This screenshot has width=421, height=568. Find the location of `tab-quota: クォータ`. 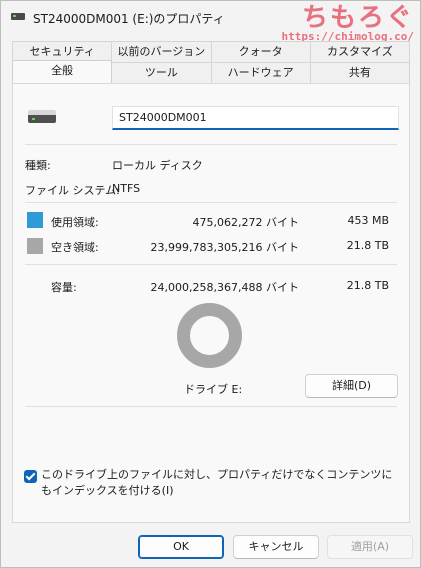

tab-quota: クォータ is located at coordinates (261, 51).